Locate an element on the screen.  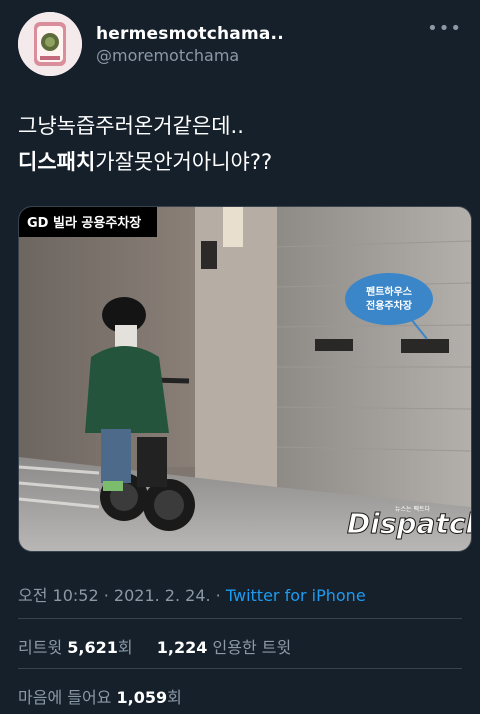
user-handle: @moremotchama is located at coordinates (190, 55).